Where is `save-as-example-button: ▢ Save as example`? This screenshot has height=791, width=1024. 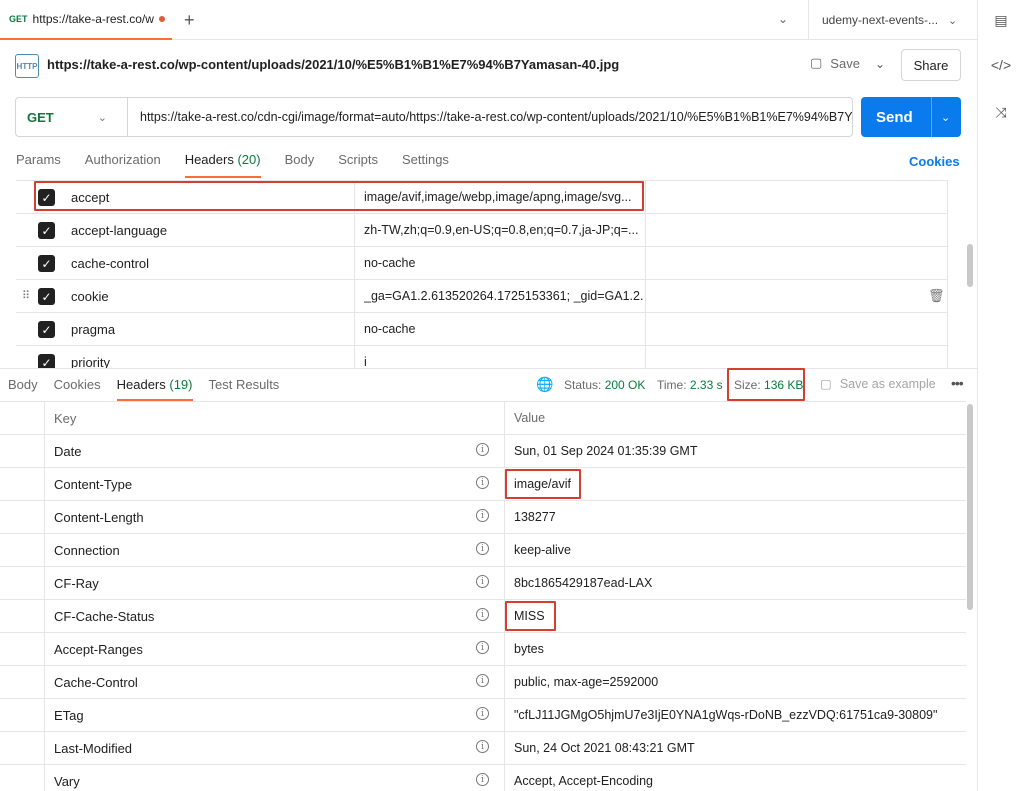
save-as-example-button: ▢ Save as example is located at coordinates (878, 384).